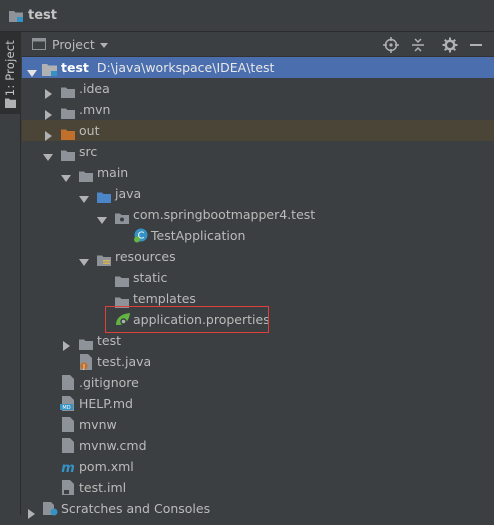 Image resolution: width=494 pixels, height=525 pixels. I want to click on tree-row-package: com.springbootmapper4.test, so click(258, 214).